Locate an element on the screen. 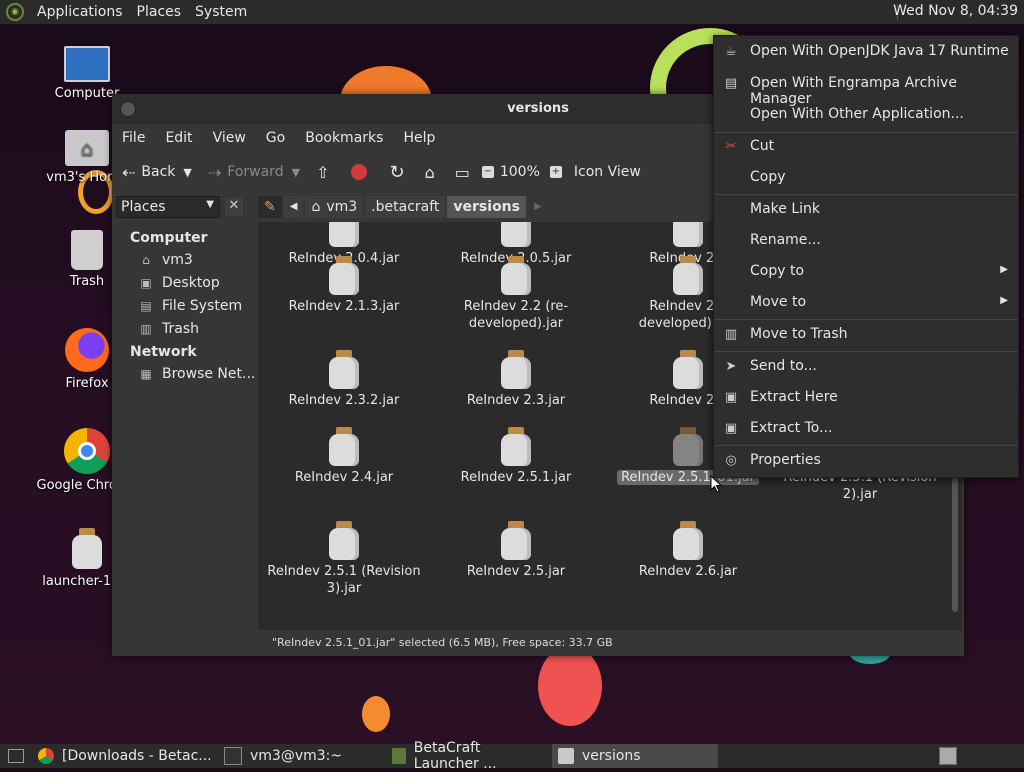  show-desktop-button is located at coordinates (16, 756).